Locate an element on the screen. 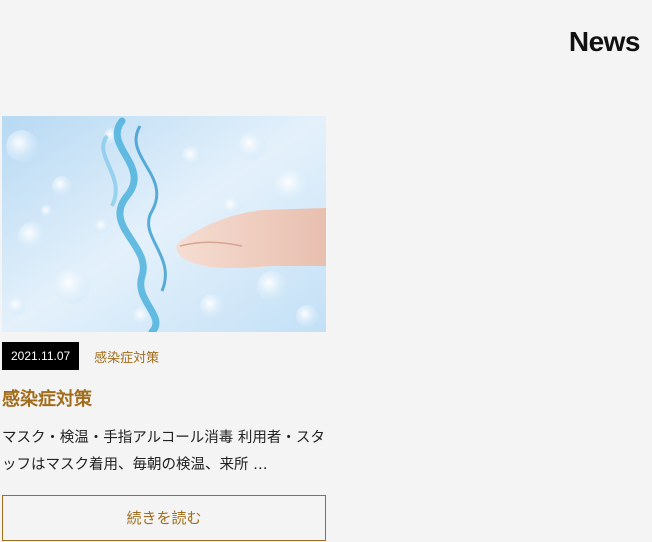 The height and width of the screenshot is (542, 652). post-title: 感染症対策 is located at coordinates (164, 398).